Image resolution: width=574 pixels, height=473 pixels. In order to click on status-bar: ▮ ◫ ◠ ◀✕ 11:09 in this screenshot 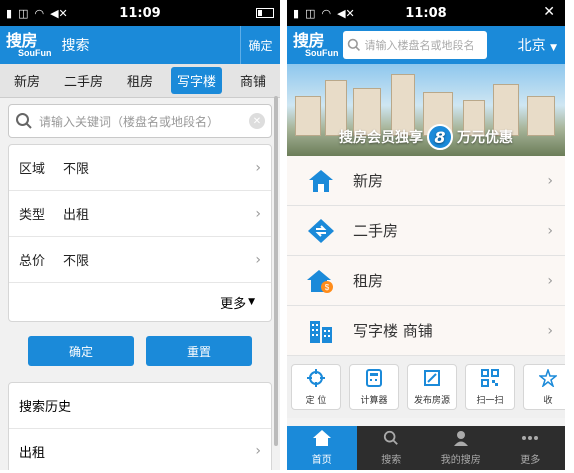, I will do `click(140, 13)`.